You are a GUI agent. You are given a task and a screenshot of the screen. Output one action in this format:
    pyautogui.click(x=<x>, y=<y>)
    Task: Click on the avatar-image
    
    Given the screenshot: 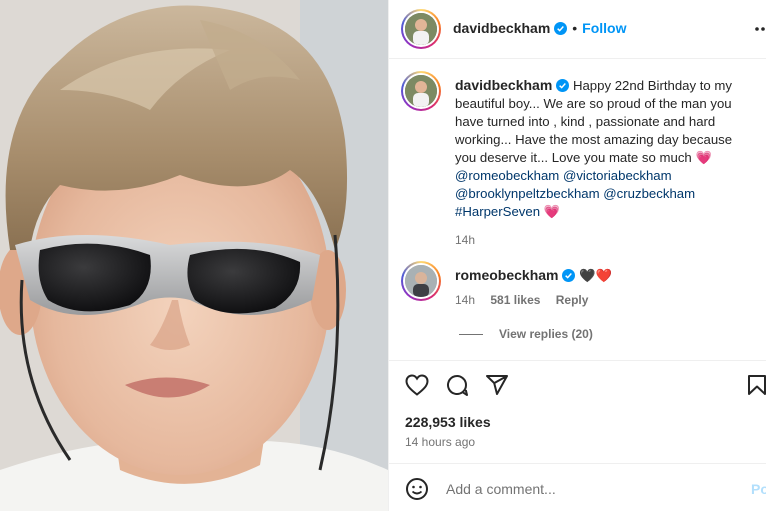 What is the action you would take?
    pyautogui.click(x=421, y=29)
    